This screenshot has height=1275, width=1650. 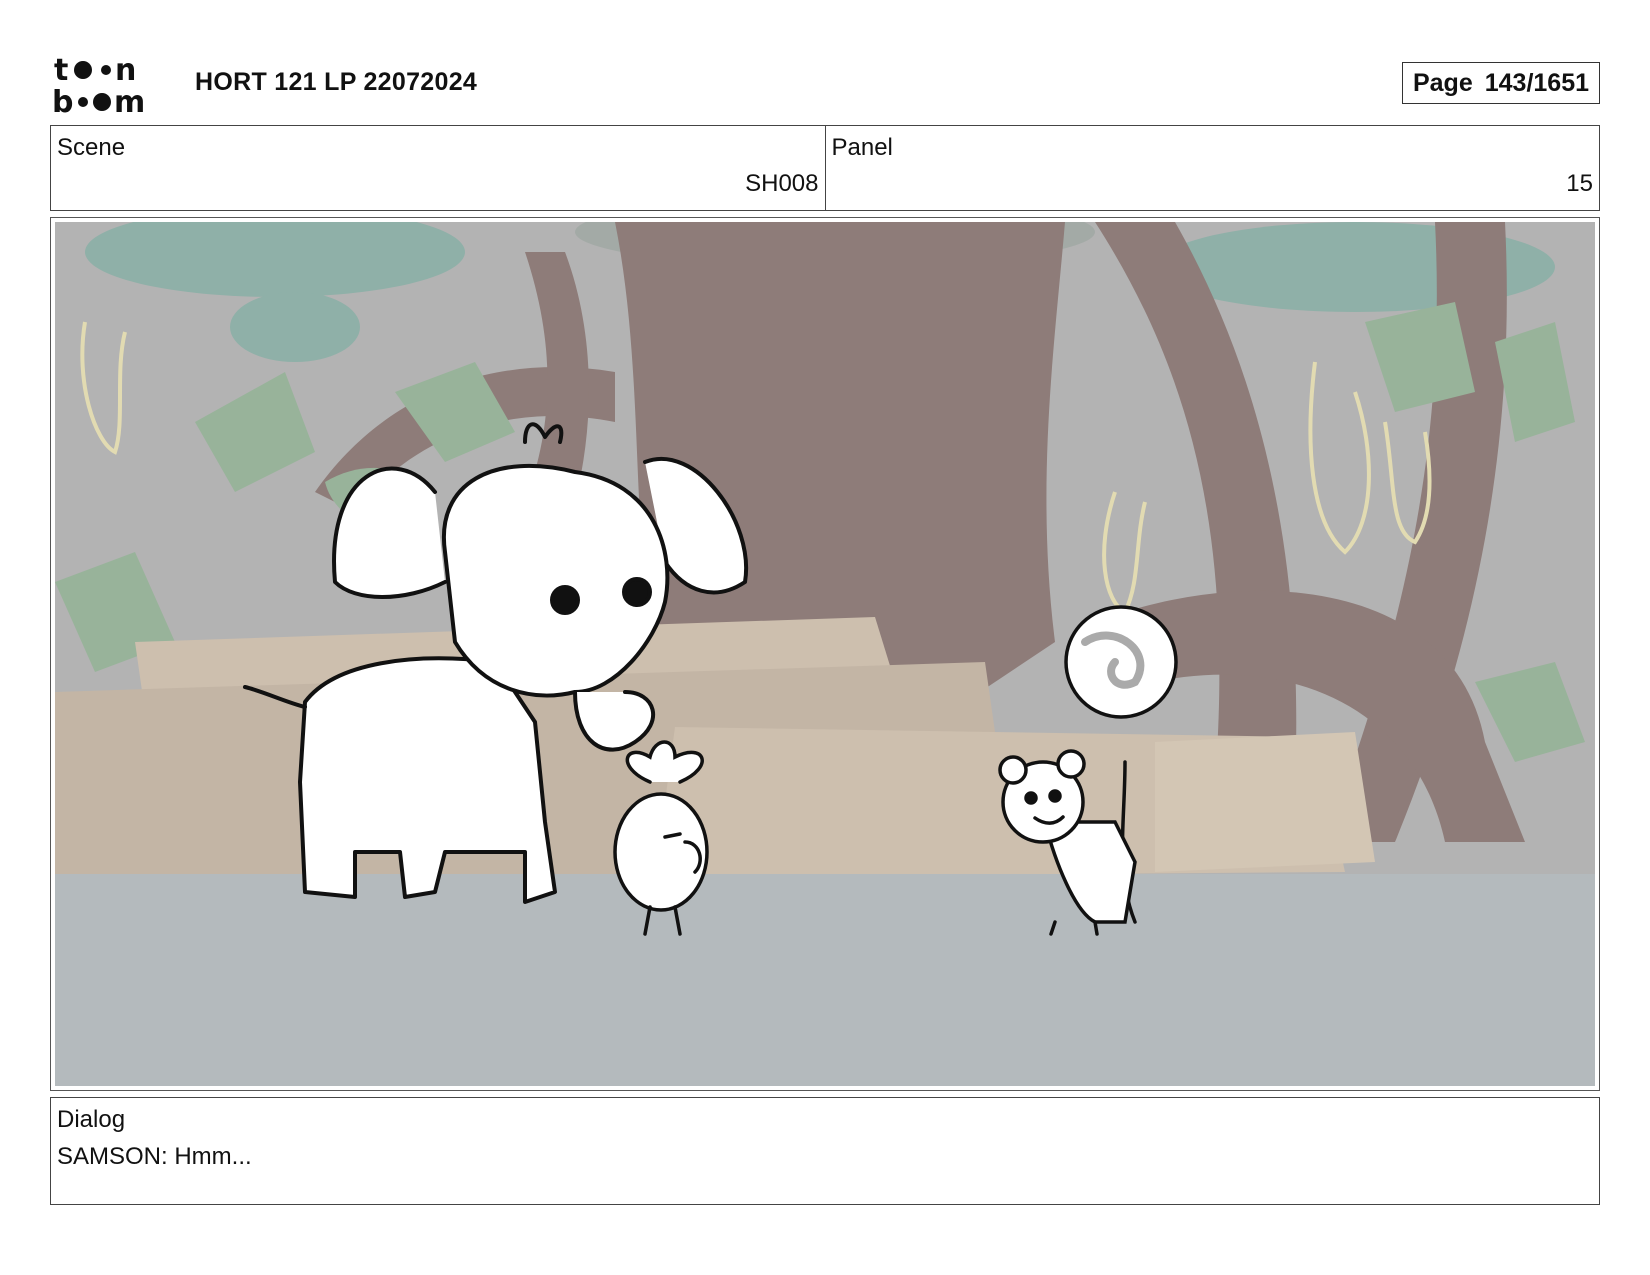 I want to click on page-number: 143/1651, so click(x=1537, y=82).